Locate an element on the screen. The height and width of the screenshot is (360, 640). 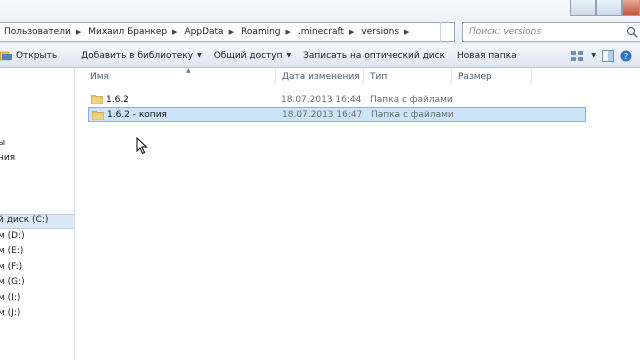
breadcrumb-item: Михаил Бранкер ▶ is located at coordinates (132, 32).